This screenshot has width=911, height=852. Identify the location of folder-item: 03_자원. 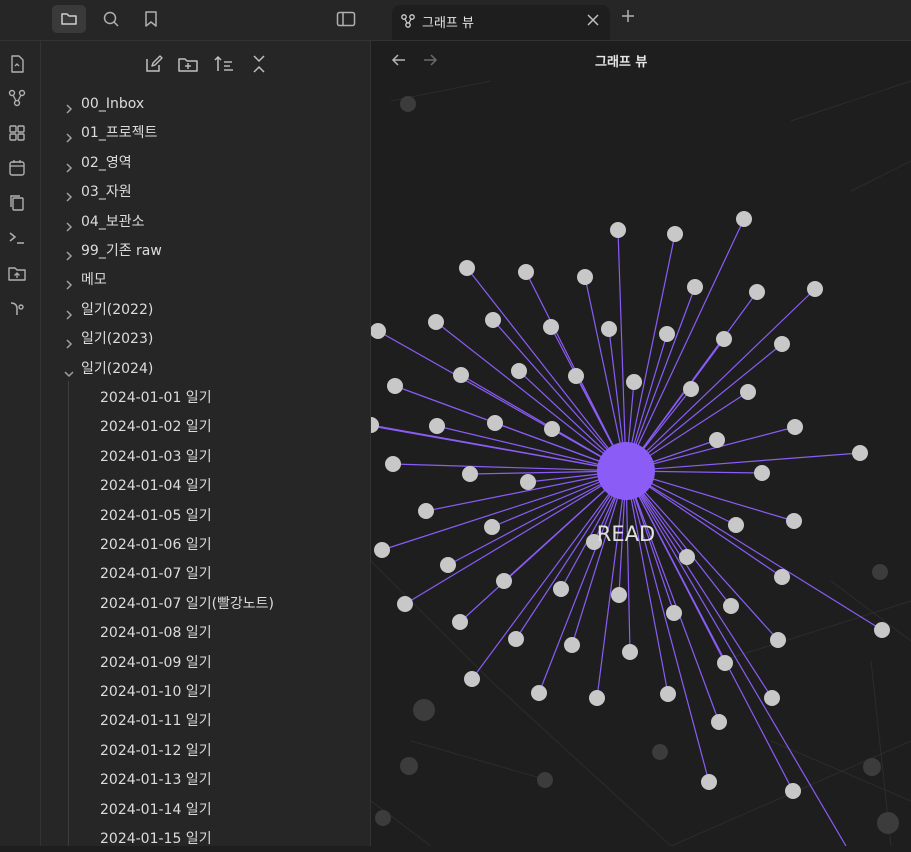
(205, 192).